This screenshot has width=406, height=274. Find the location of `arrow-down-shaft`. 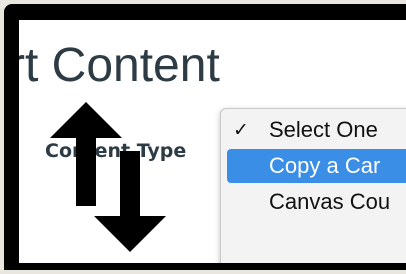

arrow-down-shaft is located at coordinates (130, 185).